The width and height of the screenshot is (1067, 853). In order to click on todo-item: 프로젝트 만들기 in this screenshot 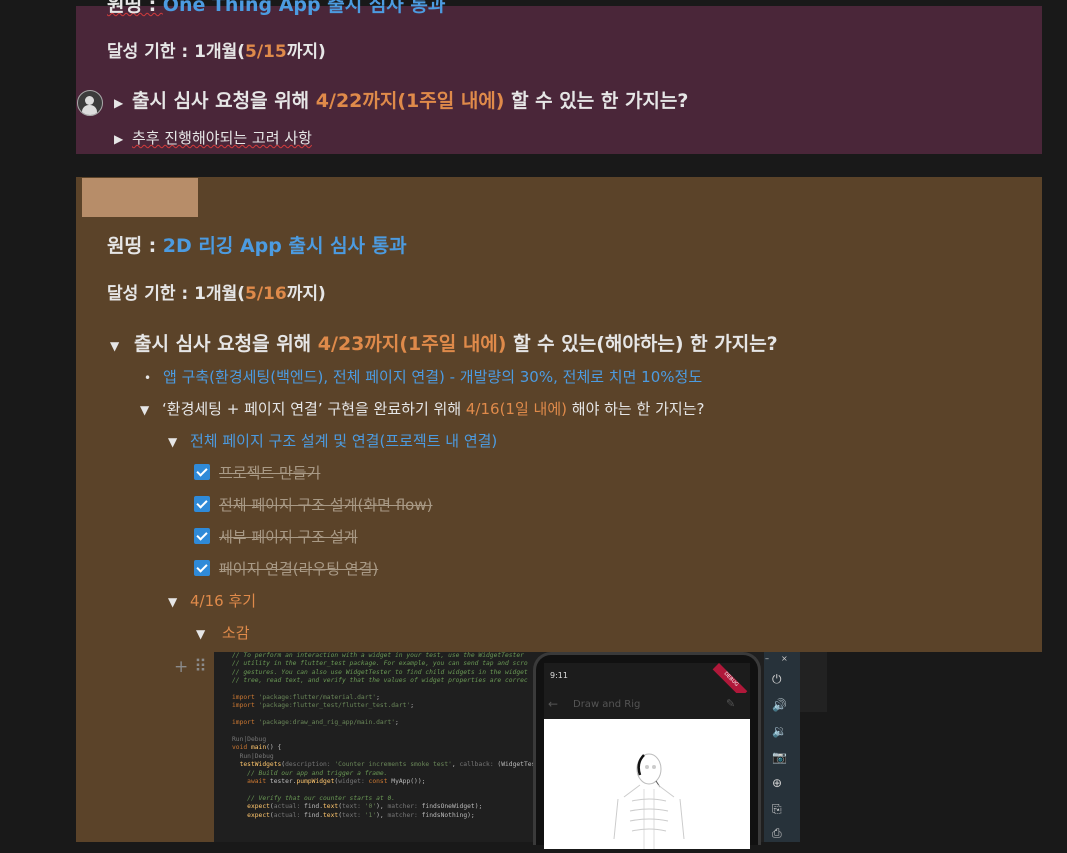, I will do `click(257, 473)`.